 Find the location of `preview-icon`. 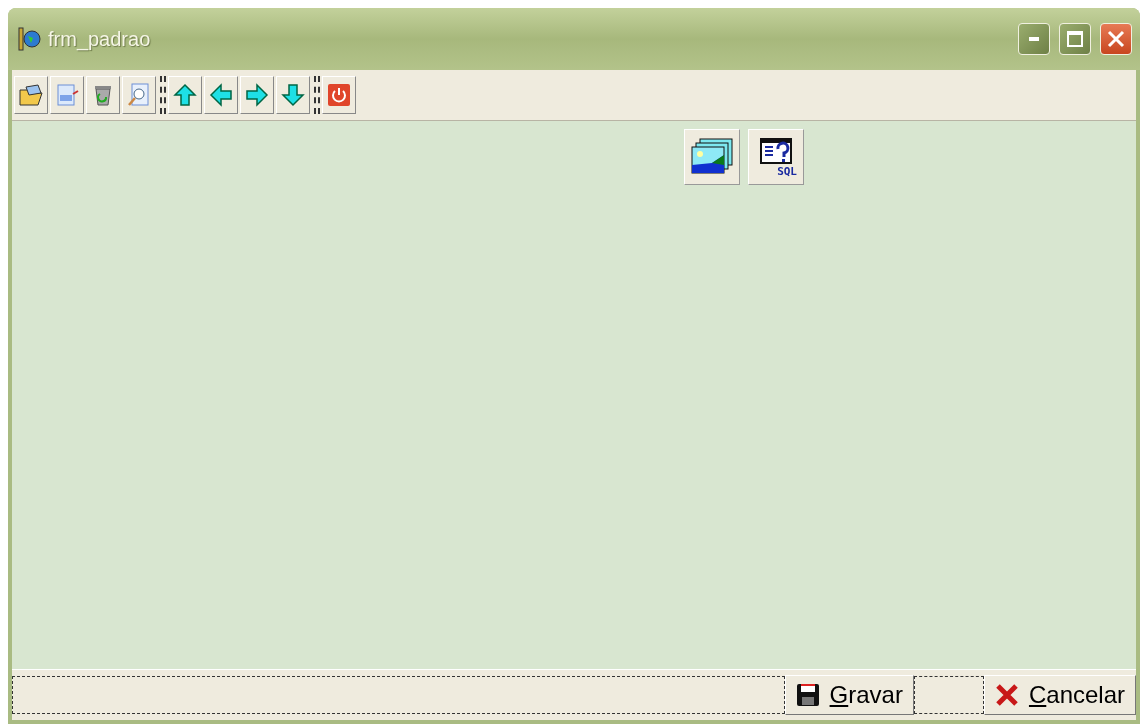

preview-icon is located at coordinates (139, 95).